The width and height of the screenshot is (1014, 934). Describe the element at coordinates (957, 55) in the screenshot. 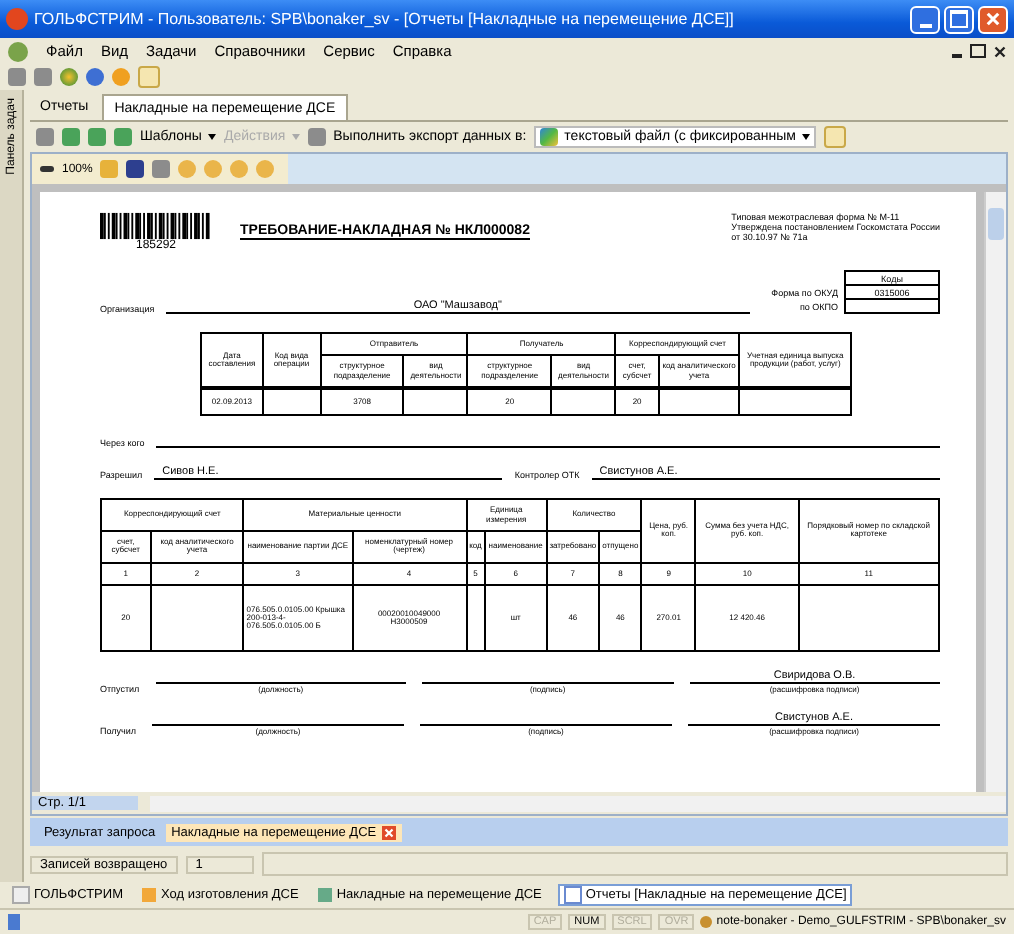

I see `minimize-icon` at that location.